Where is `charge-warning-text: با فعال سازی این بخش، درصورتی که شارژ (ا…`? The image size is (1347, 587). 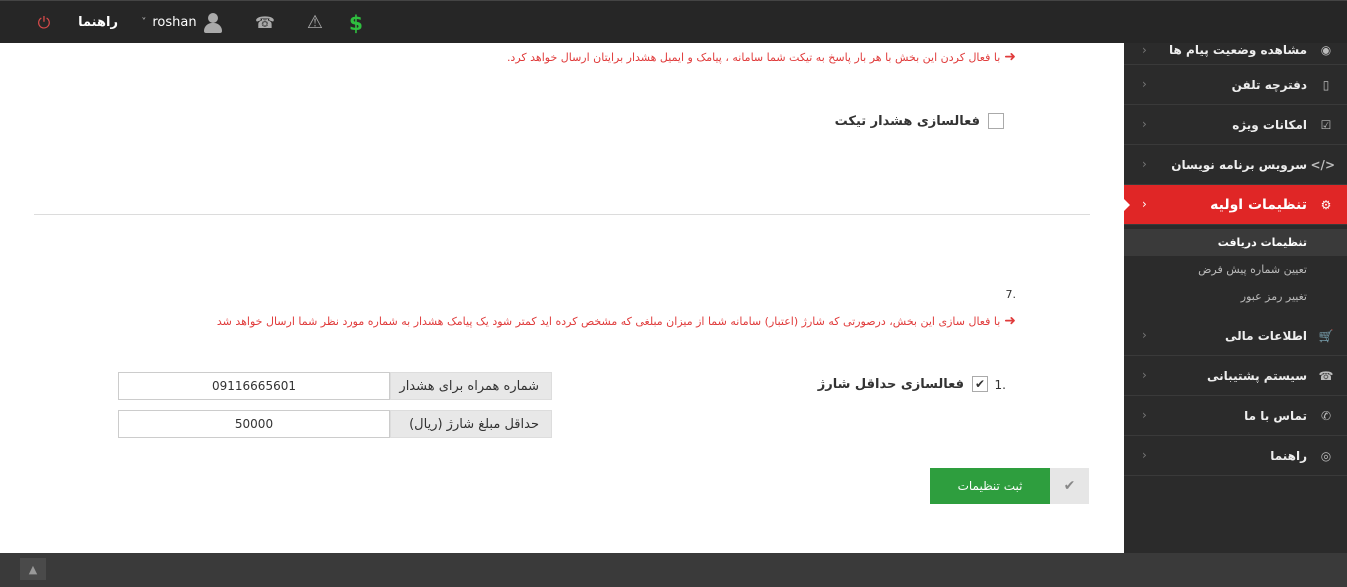
charge-warning-text: با فعال سازی این بخش، درصورتی که شارژ (ا… is located at coordinates (608, 321).